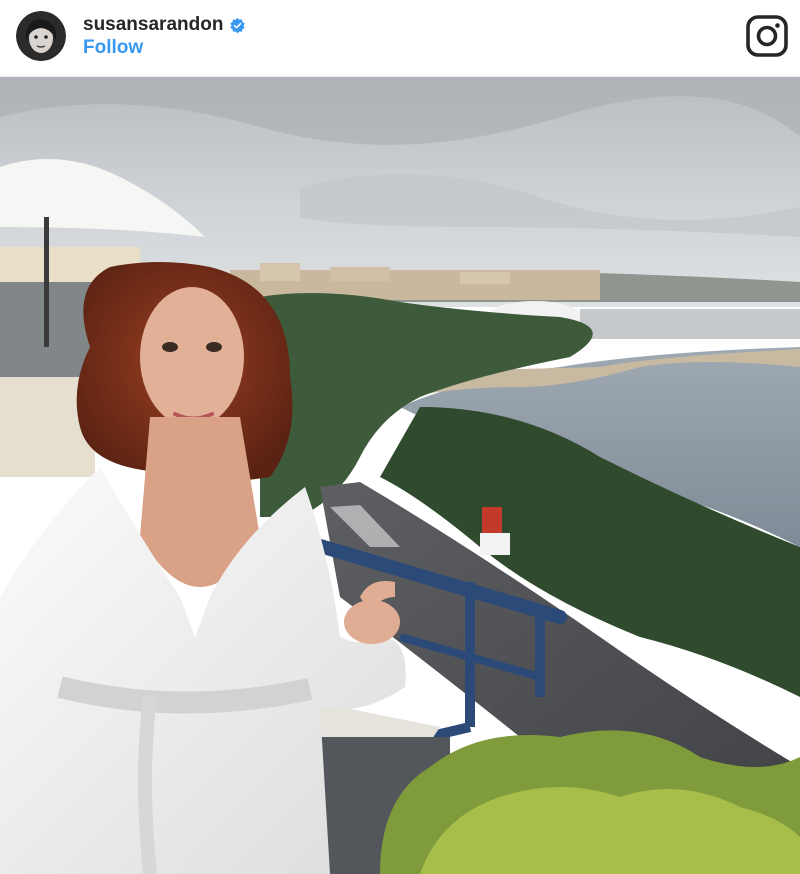 This screenshot has width=800, height=874. I want to click on username-row: susansarandon, so click(164, 25).